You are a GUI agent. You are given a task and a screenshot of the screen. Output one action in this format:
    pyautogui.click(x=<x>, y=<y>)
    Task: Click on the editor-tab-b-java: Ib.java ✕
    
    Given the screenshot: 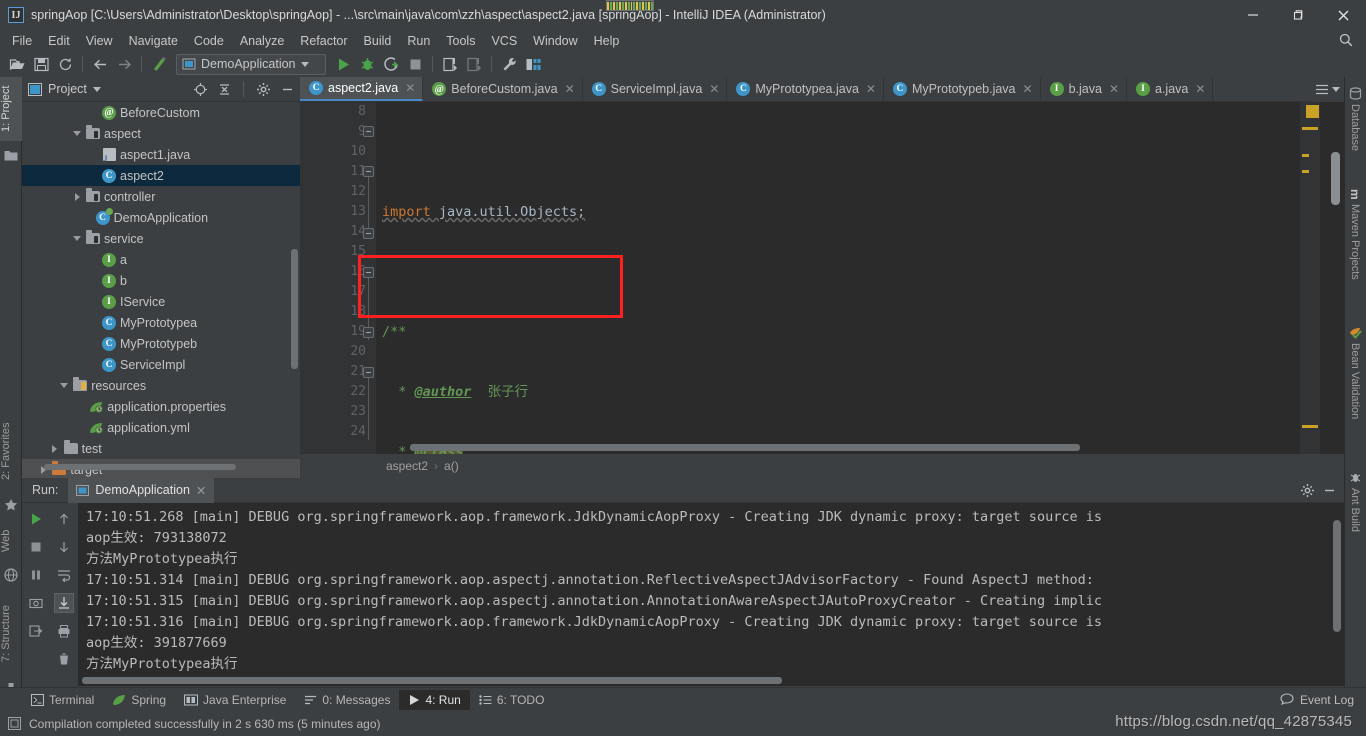 What is the action you would take?
    pyautogui.click(x=1084, y=89)
    